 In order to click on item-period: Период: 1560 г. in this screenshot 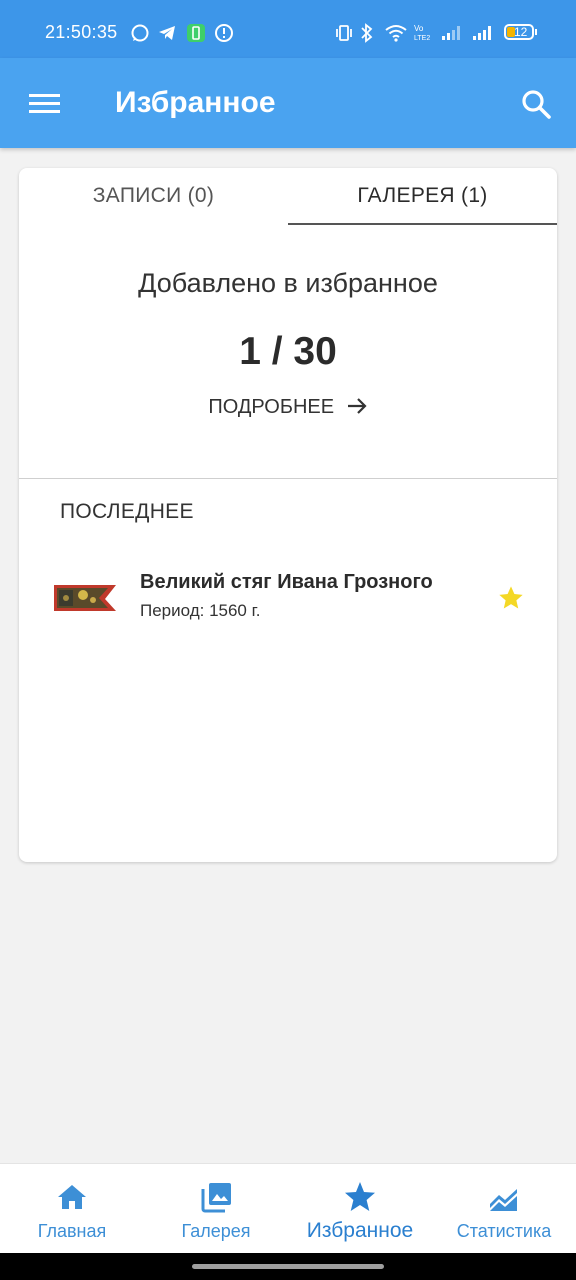, I will do `click(200, 610)`.